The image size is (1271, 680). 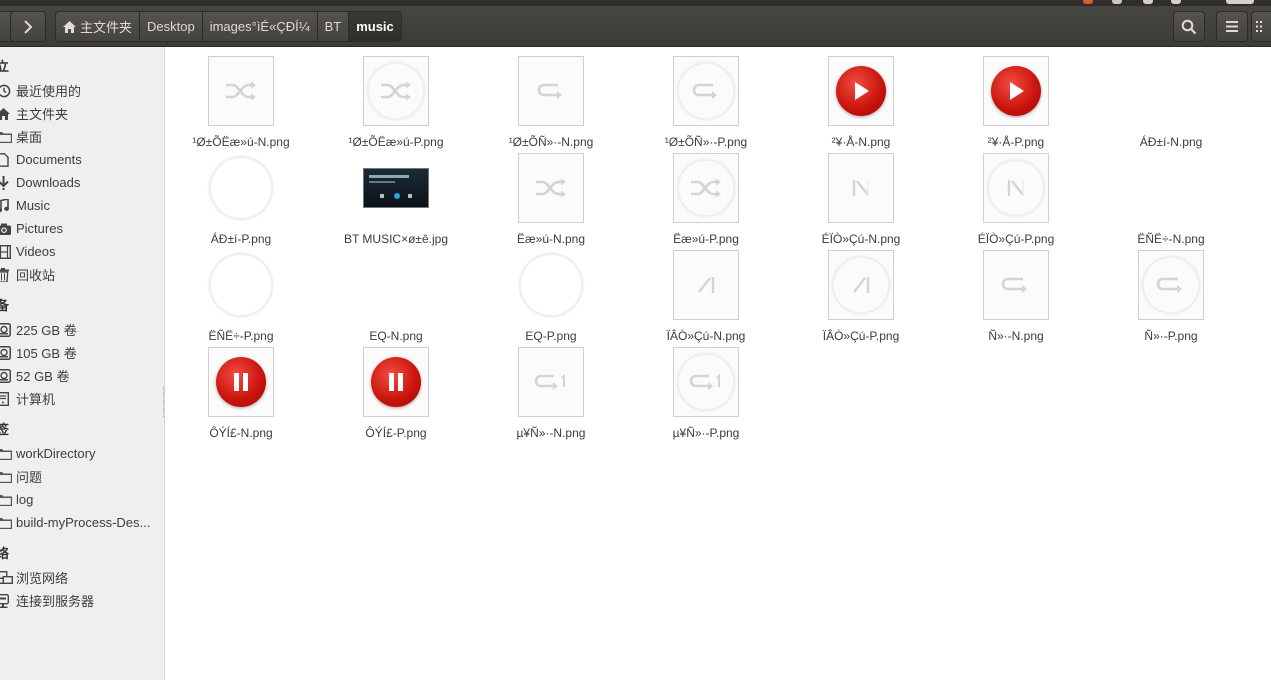 What do you see at coordinates (8, 274) in the screenshot?
I see `trash-icon` at bounding box center [8, 274].